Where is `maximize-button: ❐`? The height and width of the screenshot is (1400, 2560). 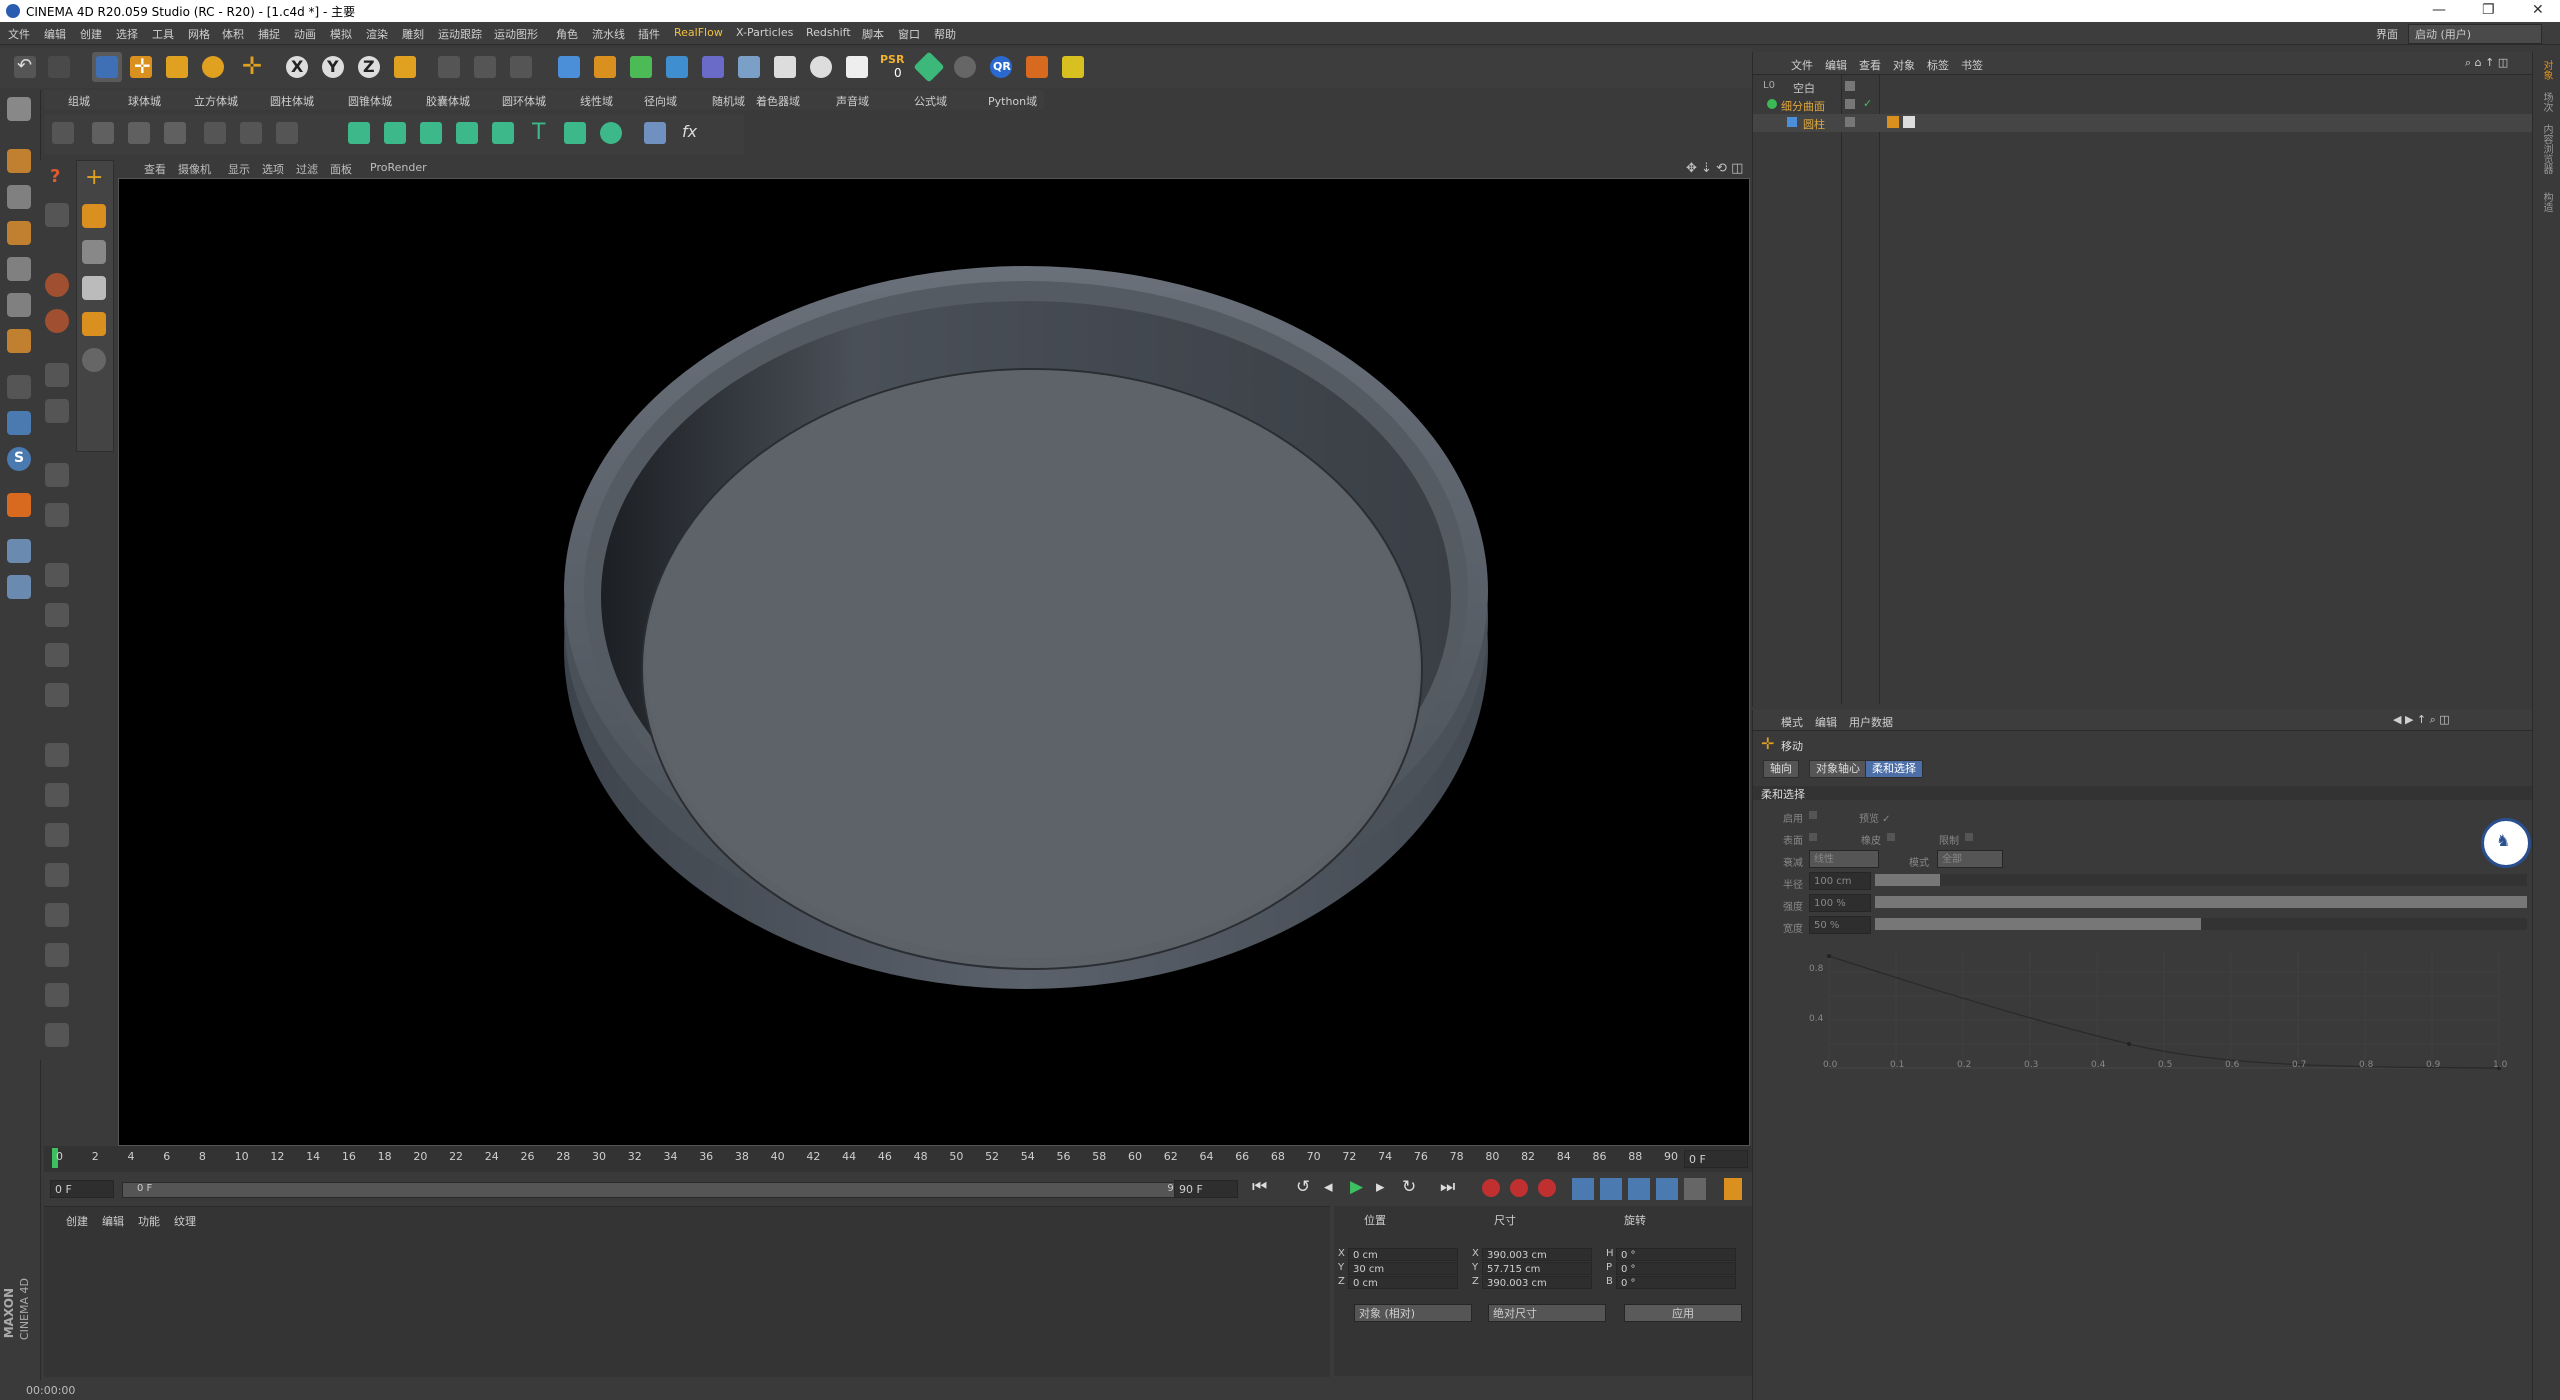 maximize-button: ❐ is located at coordinates (2488, 10).